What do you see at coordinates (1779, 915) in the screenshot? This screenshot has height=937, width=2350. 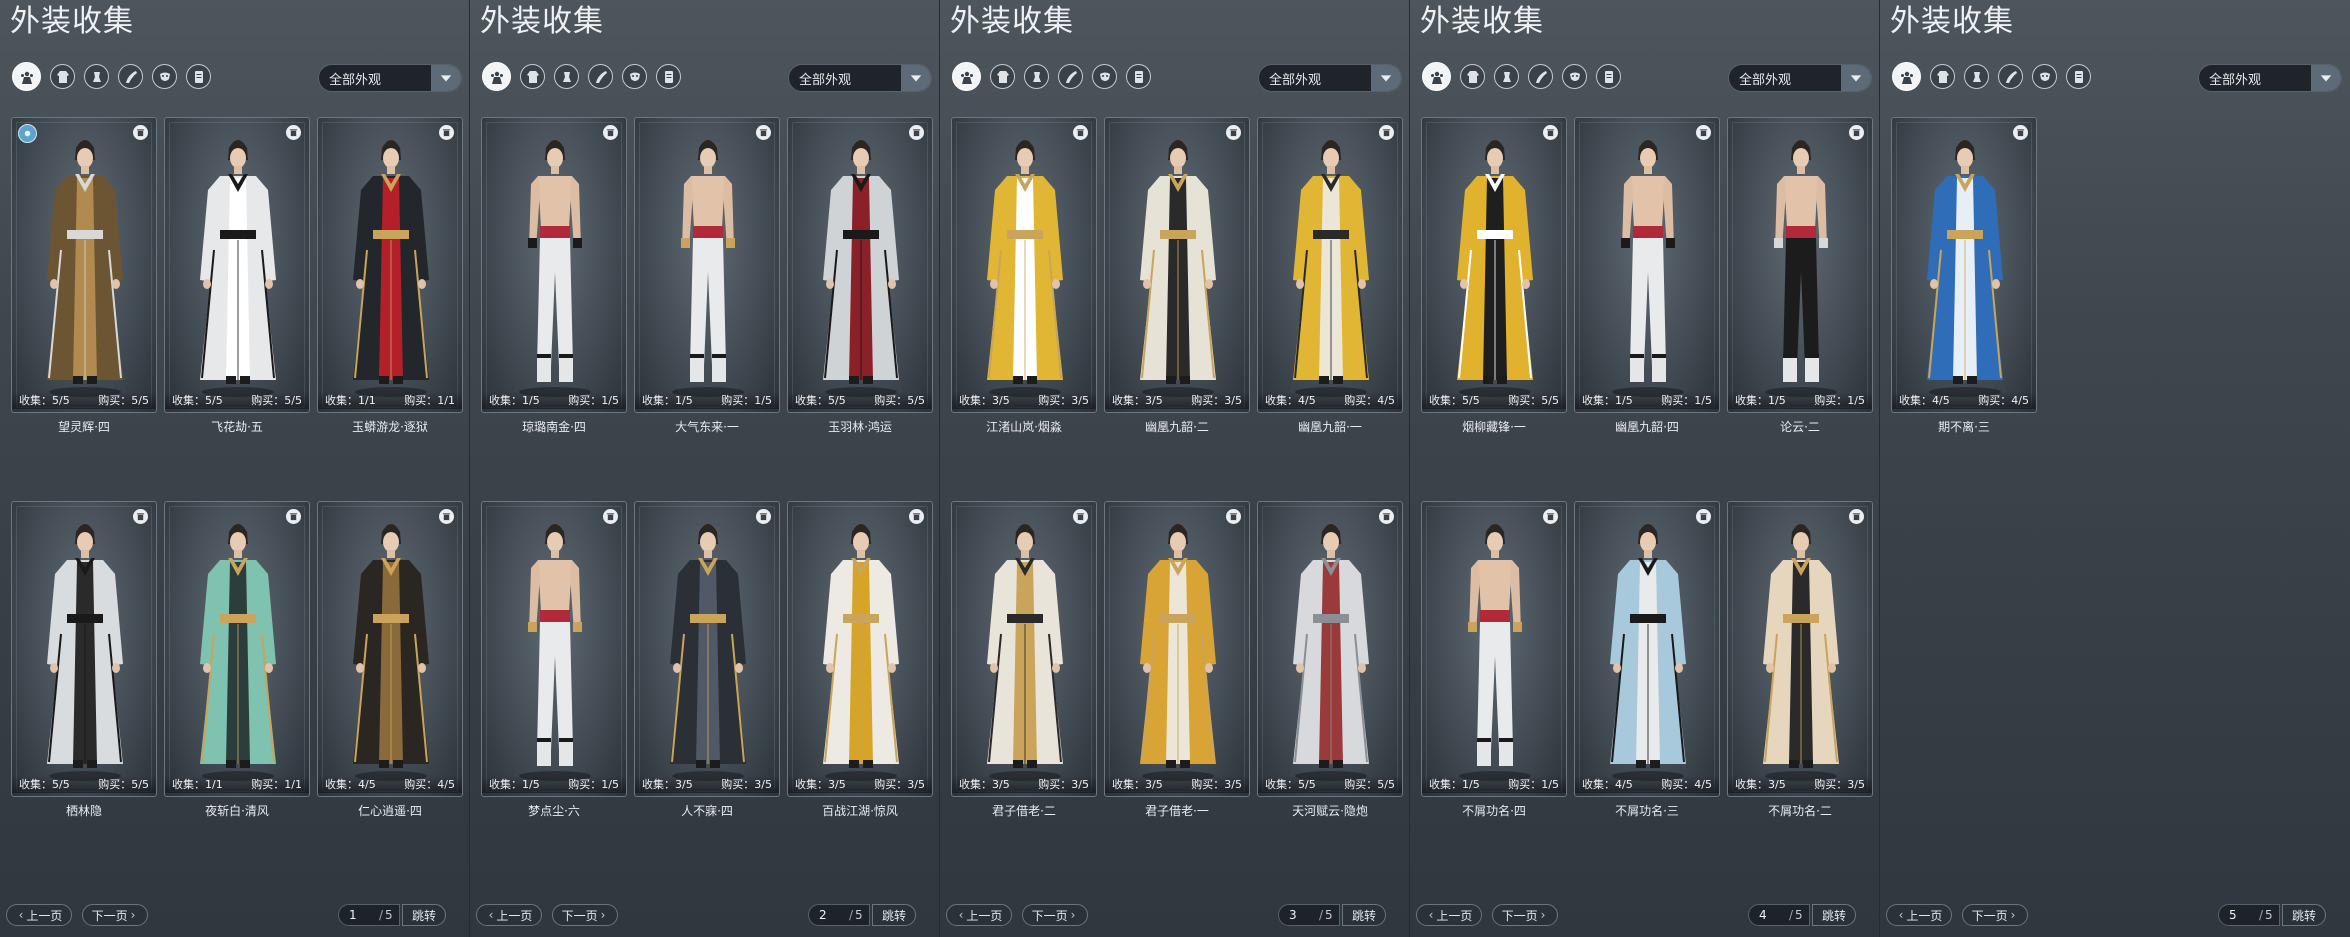 I see `page-number-input: 4 /5` at bounding box center [1779, 915].